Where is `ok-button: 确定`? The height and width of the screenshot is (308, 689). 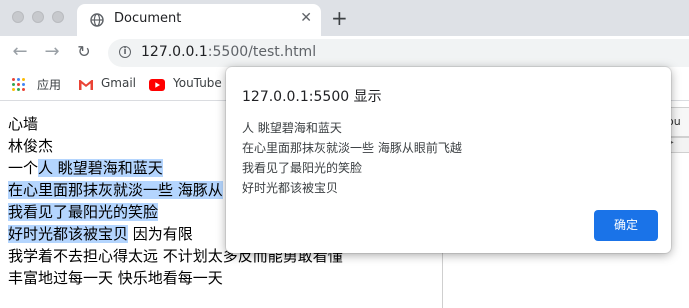 ok-button: 确定 is located at coordinates (626, 225).